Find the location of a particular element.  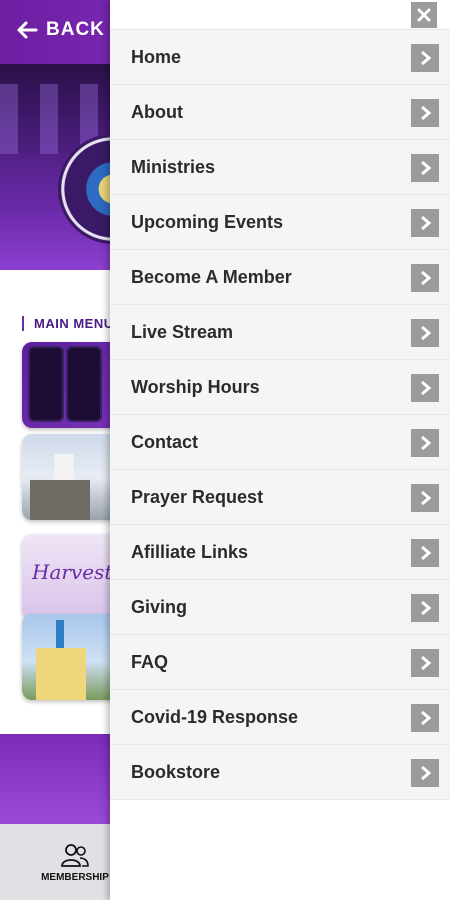

arrow-left-icon is located at coordinates (27, 30).